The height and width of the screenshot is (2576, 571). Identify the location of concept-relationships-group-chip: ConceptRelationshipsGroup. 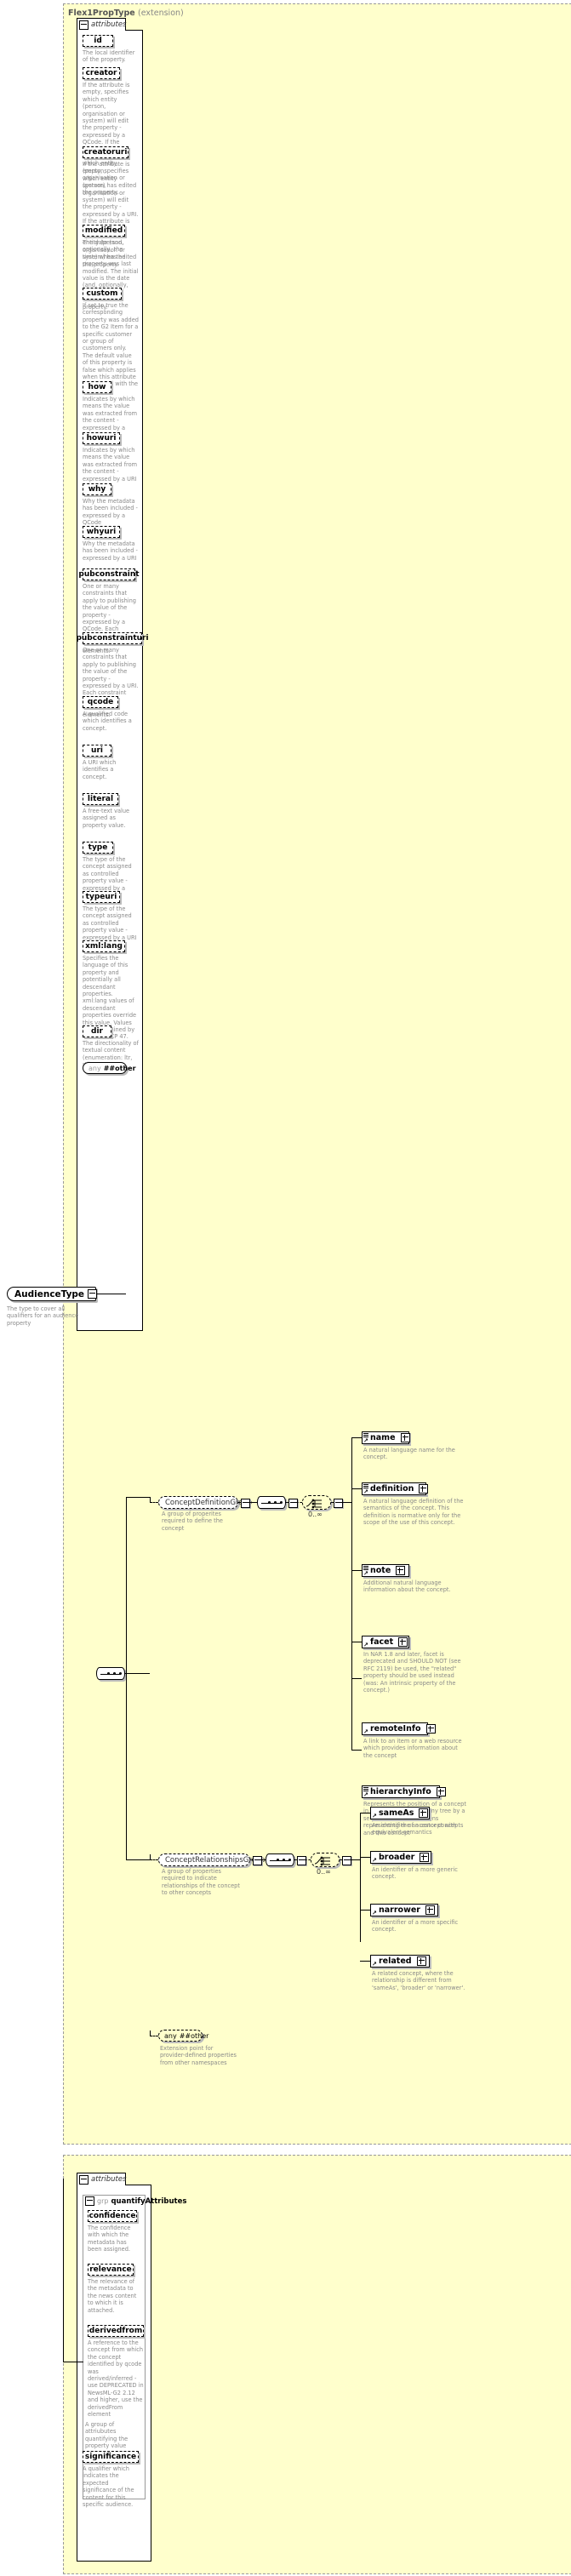
(212, 1859).